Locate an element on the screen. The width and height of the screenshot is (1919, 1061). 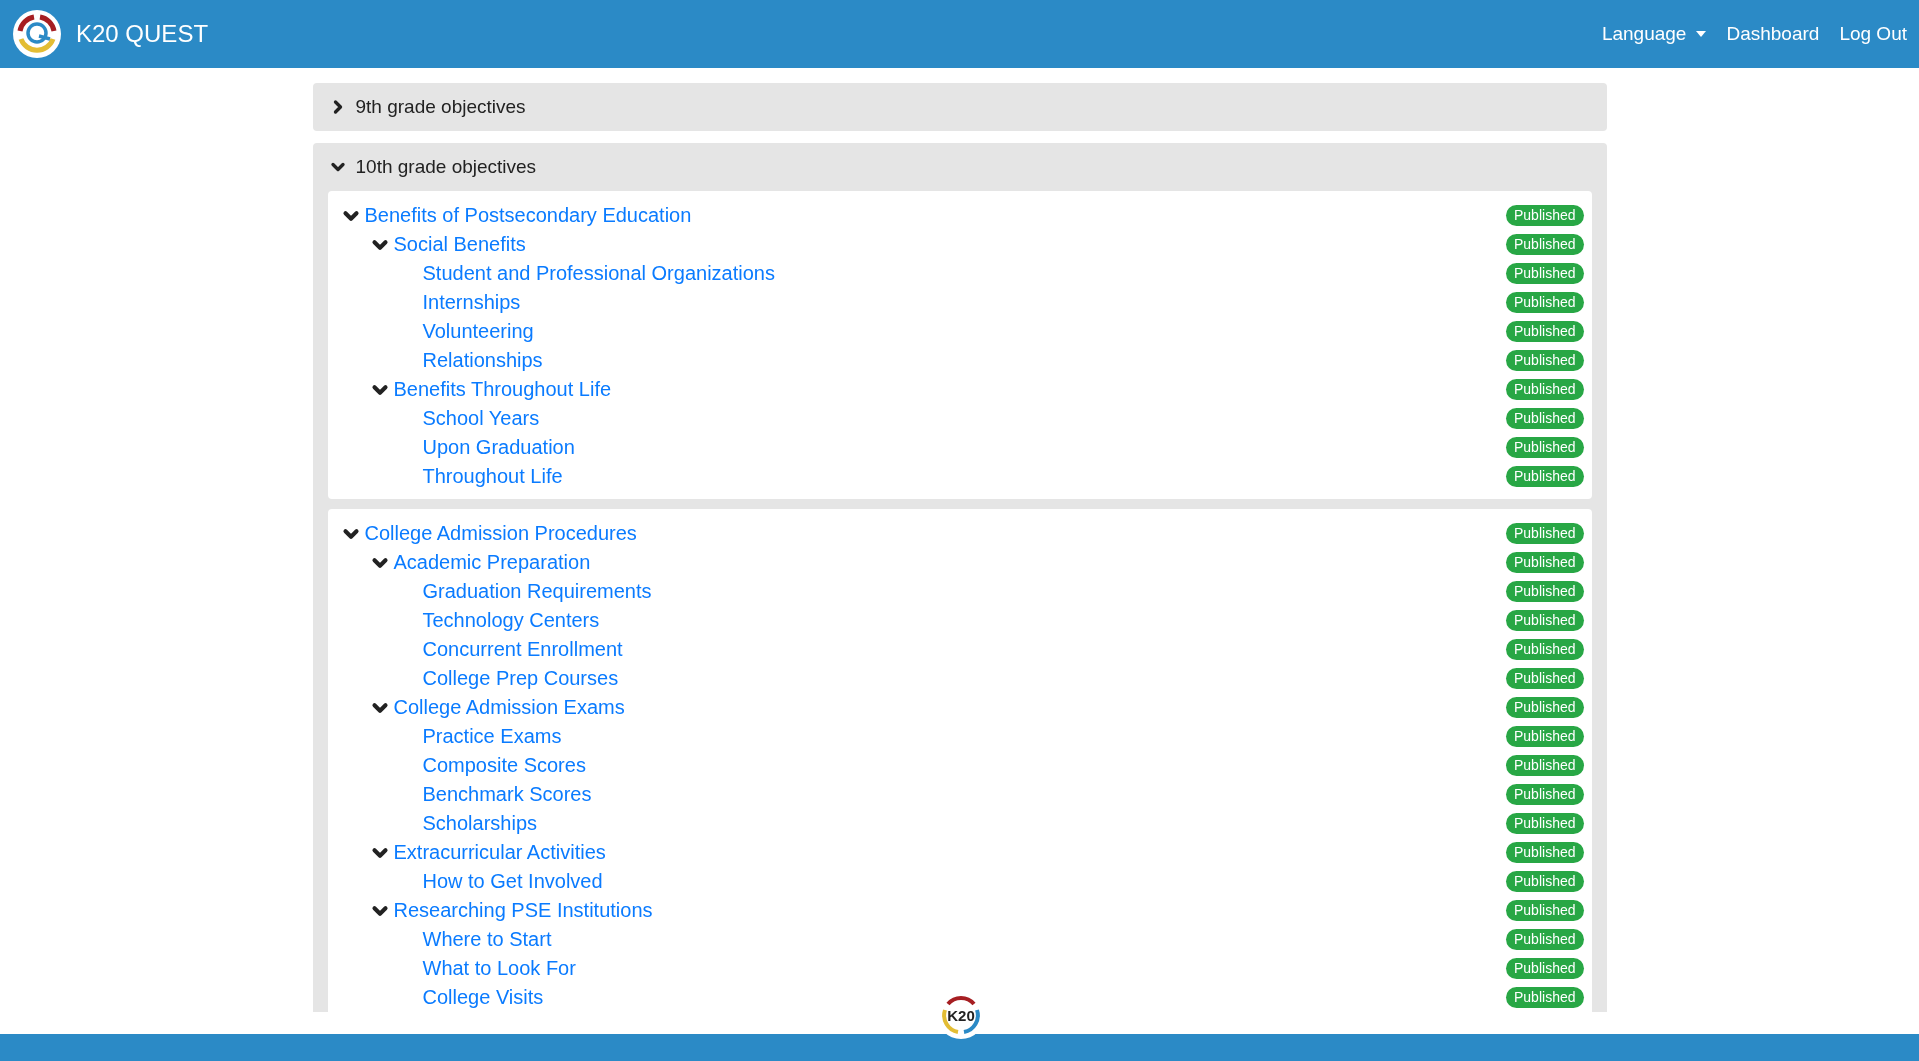
objective-link: Composite Scores is located at coordinates (504, 765).